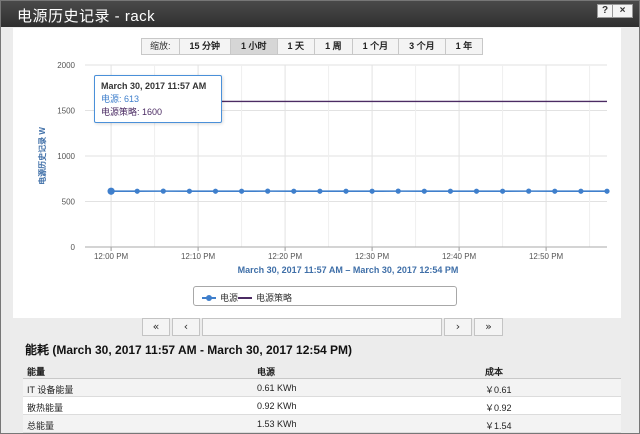  Describe the element at coordinates (120, 99) in the screenshot. I see `tooltip-power: 电源: 613` at that location.